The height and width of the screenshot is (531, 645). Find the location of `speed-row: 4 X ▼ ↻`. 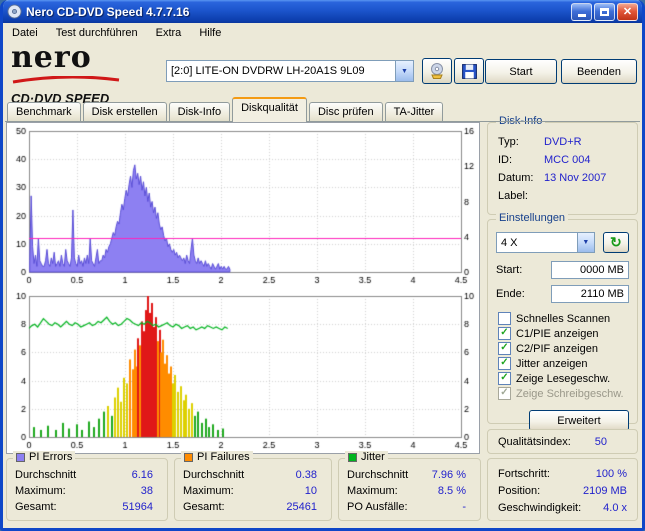

speed-row: 4 X ▼ ↻ is located at coordinates (562, 242).